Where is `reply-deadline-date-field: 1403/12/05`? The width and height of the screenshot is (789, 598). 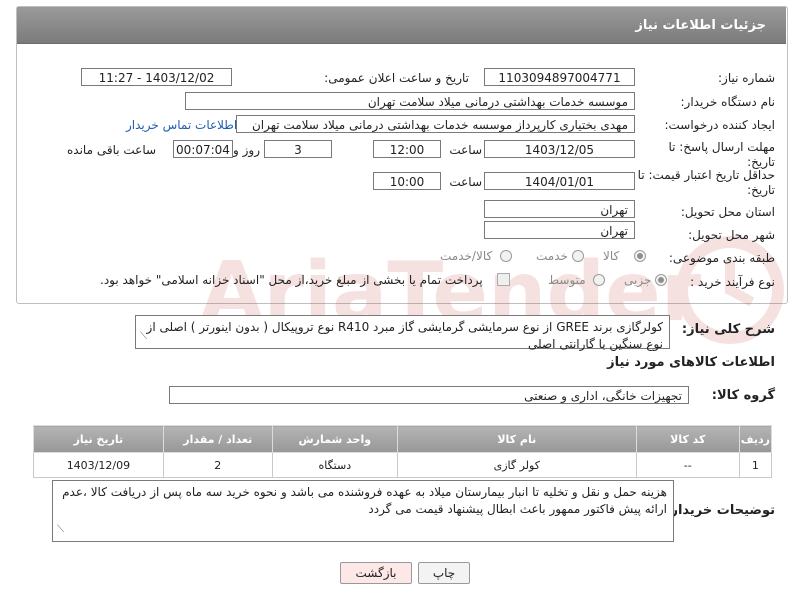 reply-deadline-date-field: 1403/12/05 is located at coordinates (559, 149).